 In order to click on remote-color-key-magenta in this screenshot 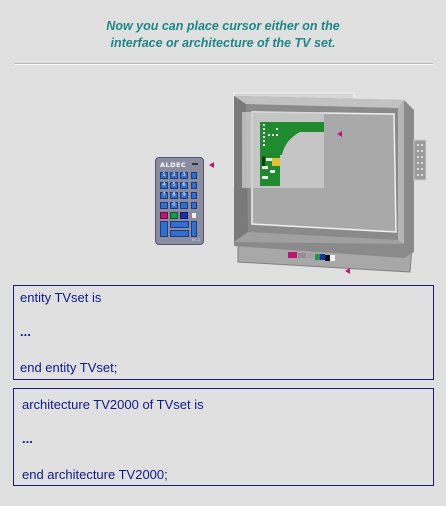, I will do `click(164, 215)`.